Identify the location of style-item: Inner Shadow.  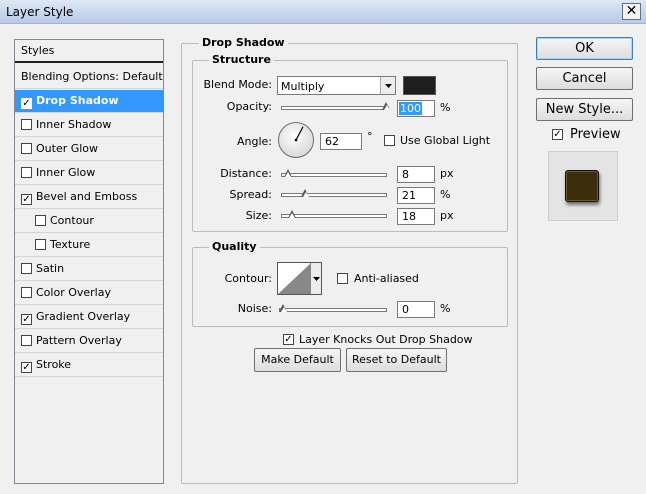
(89, 125).